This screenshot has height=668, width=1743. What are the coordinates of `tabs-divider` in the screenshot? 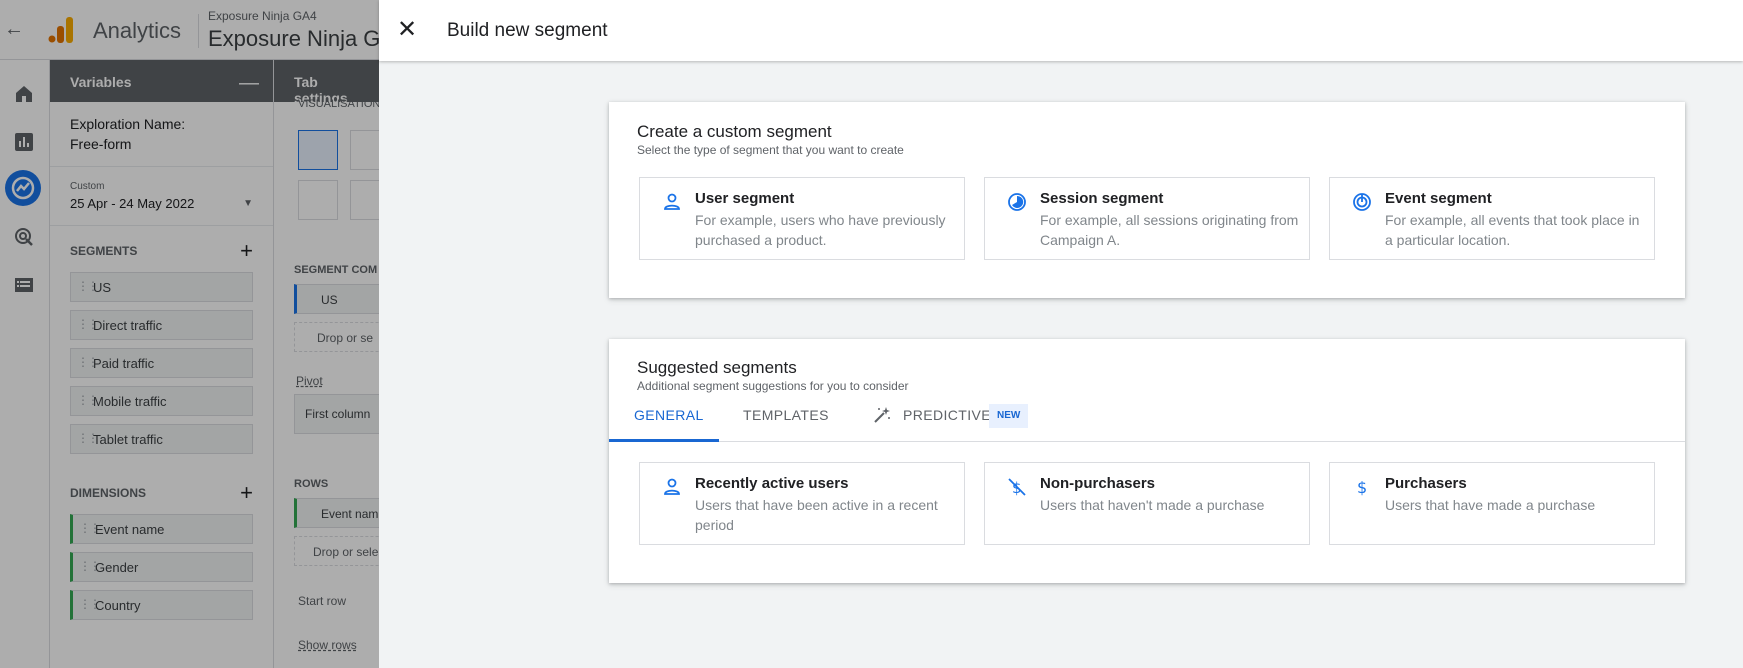 It's located at (1147, 441).